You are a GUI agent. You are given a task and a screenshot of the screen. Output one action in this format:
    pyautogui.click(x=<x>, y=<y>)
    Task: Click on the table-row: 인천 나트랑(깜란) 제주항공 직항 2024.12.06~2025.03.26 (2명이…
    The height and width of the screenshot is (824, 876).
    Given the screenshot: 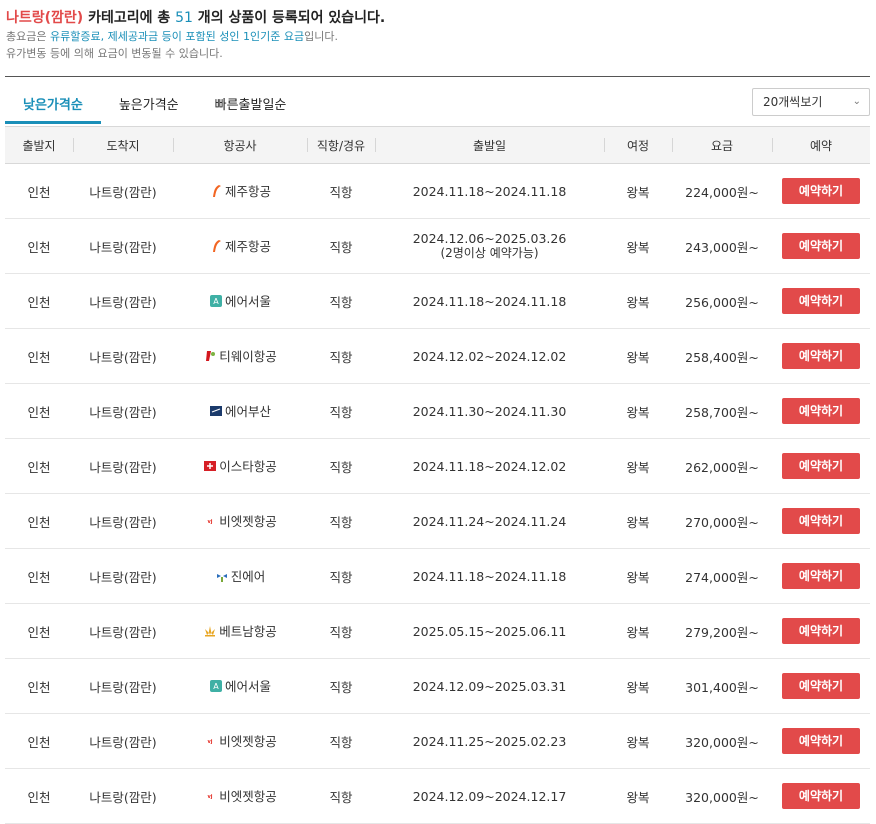 What is the action you would take?
    pyautogui.click(x=437, y=246)
    